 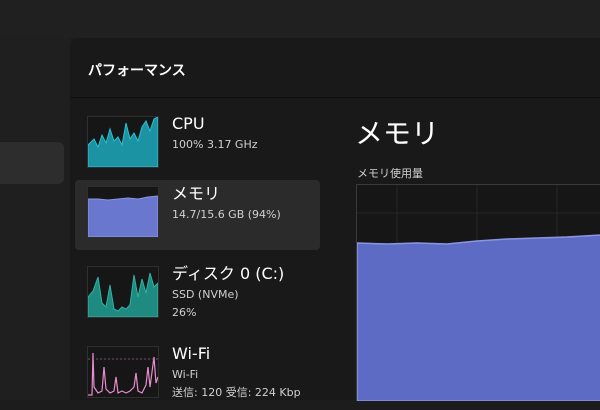 I want to click on left-navigation, so click(x=35, y=219).